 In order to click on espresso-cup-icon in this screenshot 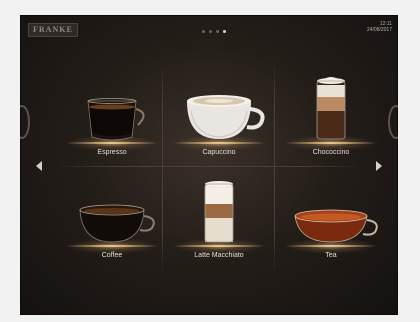, I will do `click(116, 119)`.